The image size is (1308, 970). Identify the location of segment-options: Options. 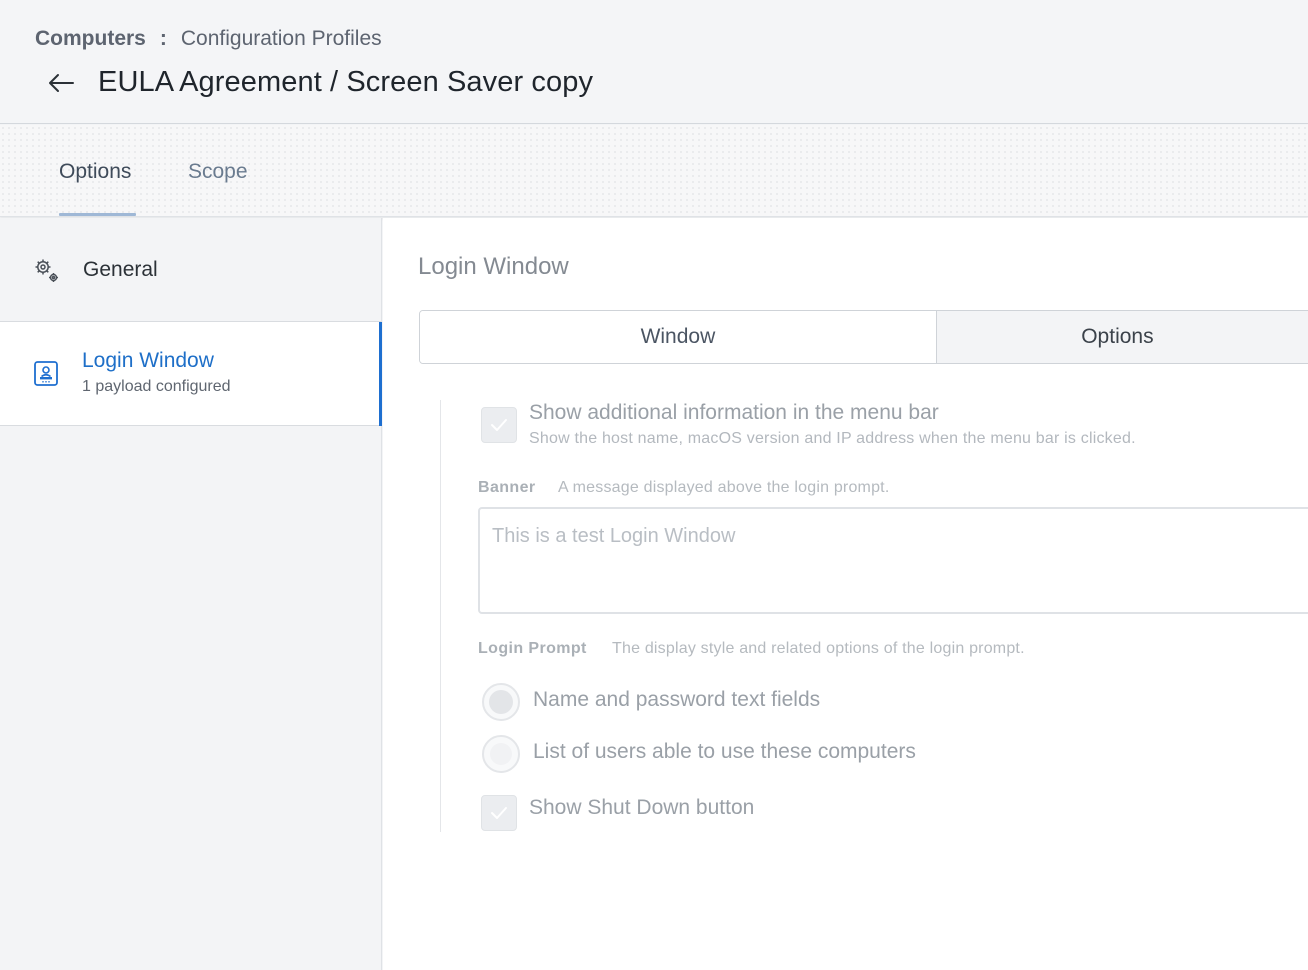
(1122, 337).